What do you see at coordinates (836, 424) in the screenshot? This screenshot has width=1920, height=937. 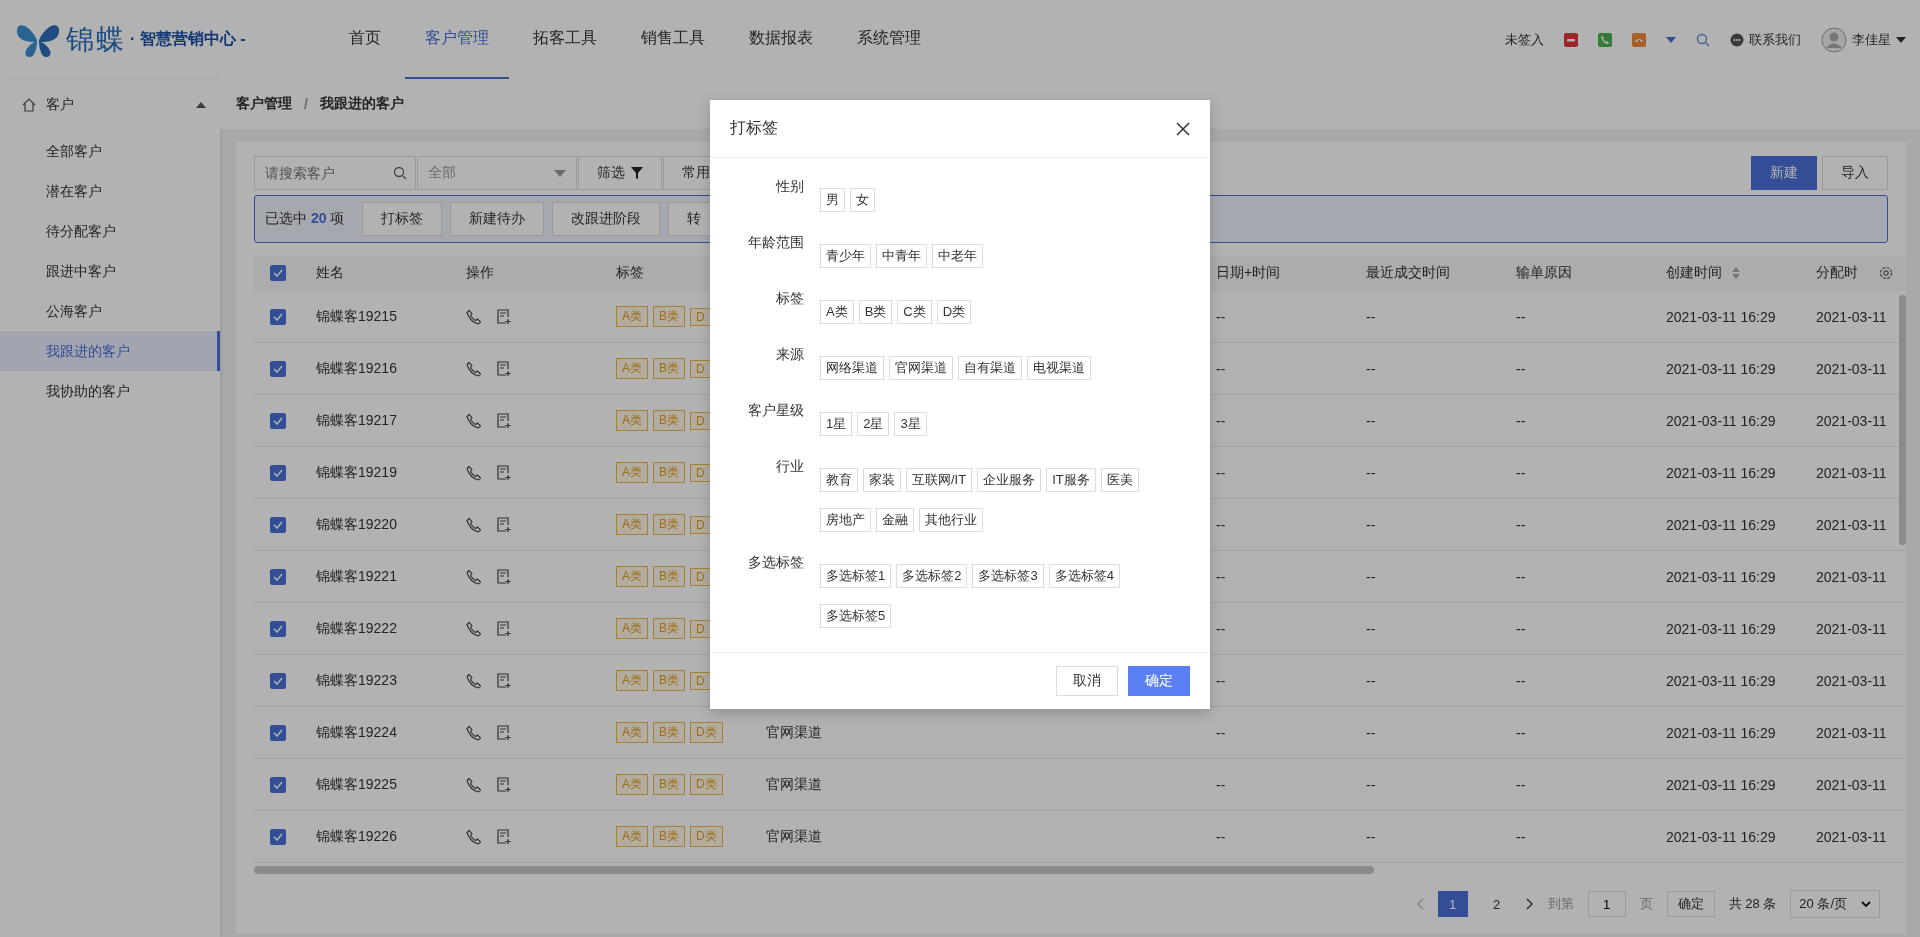 I see `tag-option: 1星` at bounding box center [836, 424].